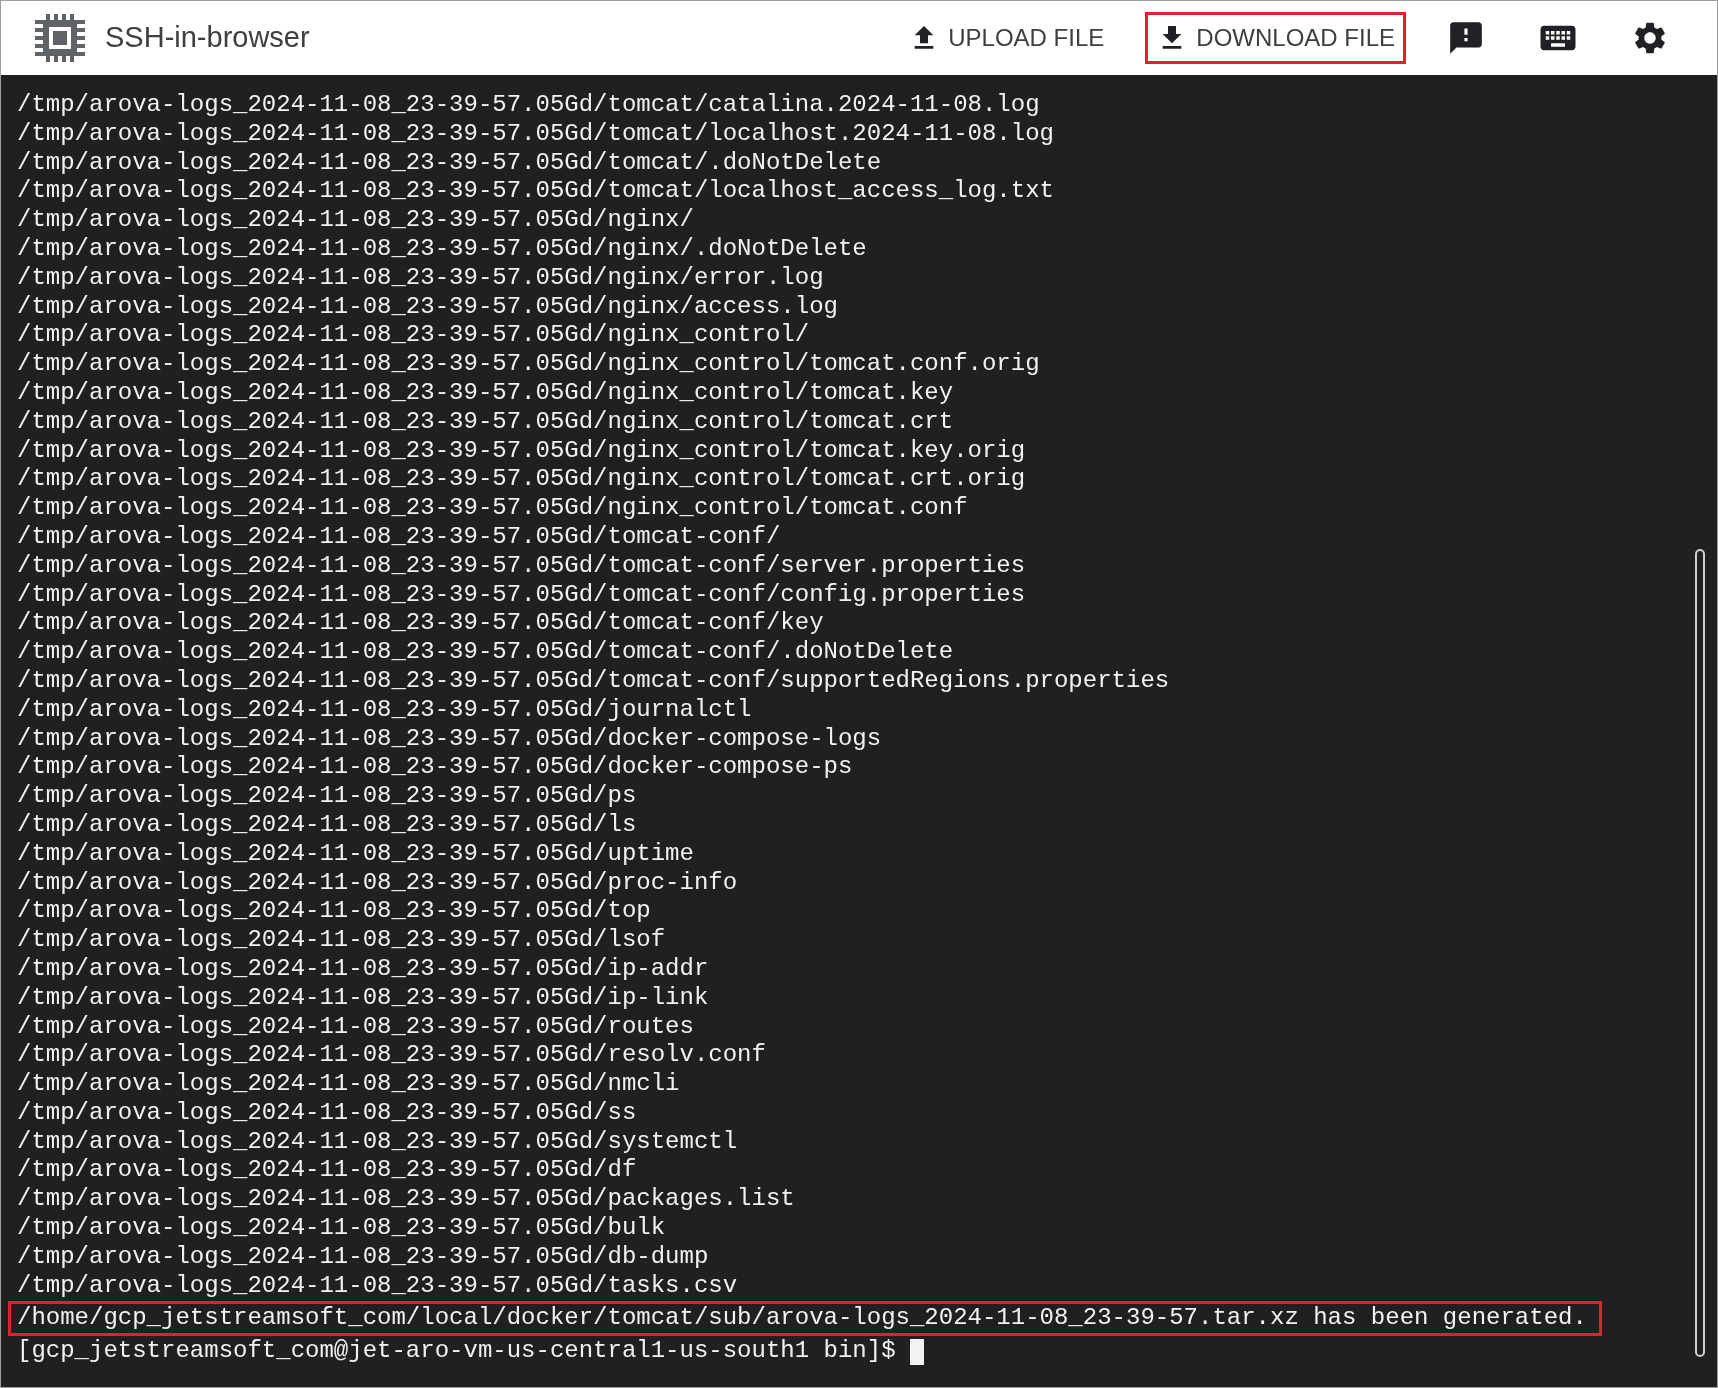  What do you see at coordinates (327, 825) in the screenshot?
I see `terminal-line: /tmp/arova-logs_2024-11-08_23-39-57.05Gd/ls` at bounding box center [327, 825].